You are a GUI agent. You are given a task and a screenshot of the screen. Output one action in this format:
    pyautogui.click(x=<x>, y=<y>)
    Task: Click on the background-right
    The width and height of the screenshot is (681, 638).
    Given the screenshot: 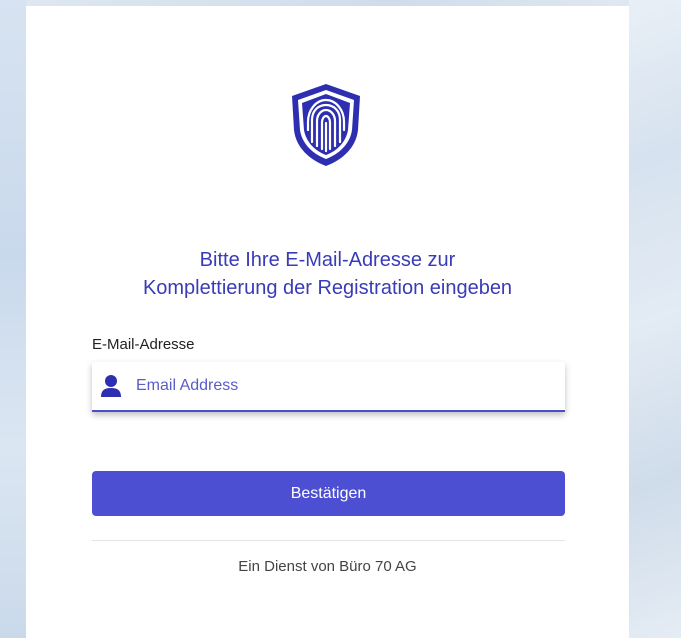 What is the action you would take?
    pyautogui.click(x=655, y=319)
    